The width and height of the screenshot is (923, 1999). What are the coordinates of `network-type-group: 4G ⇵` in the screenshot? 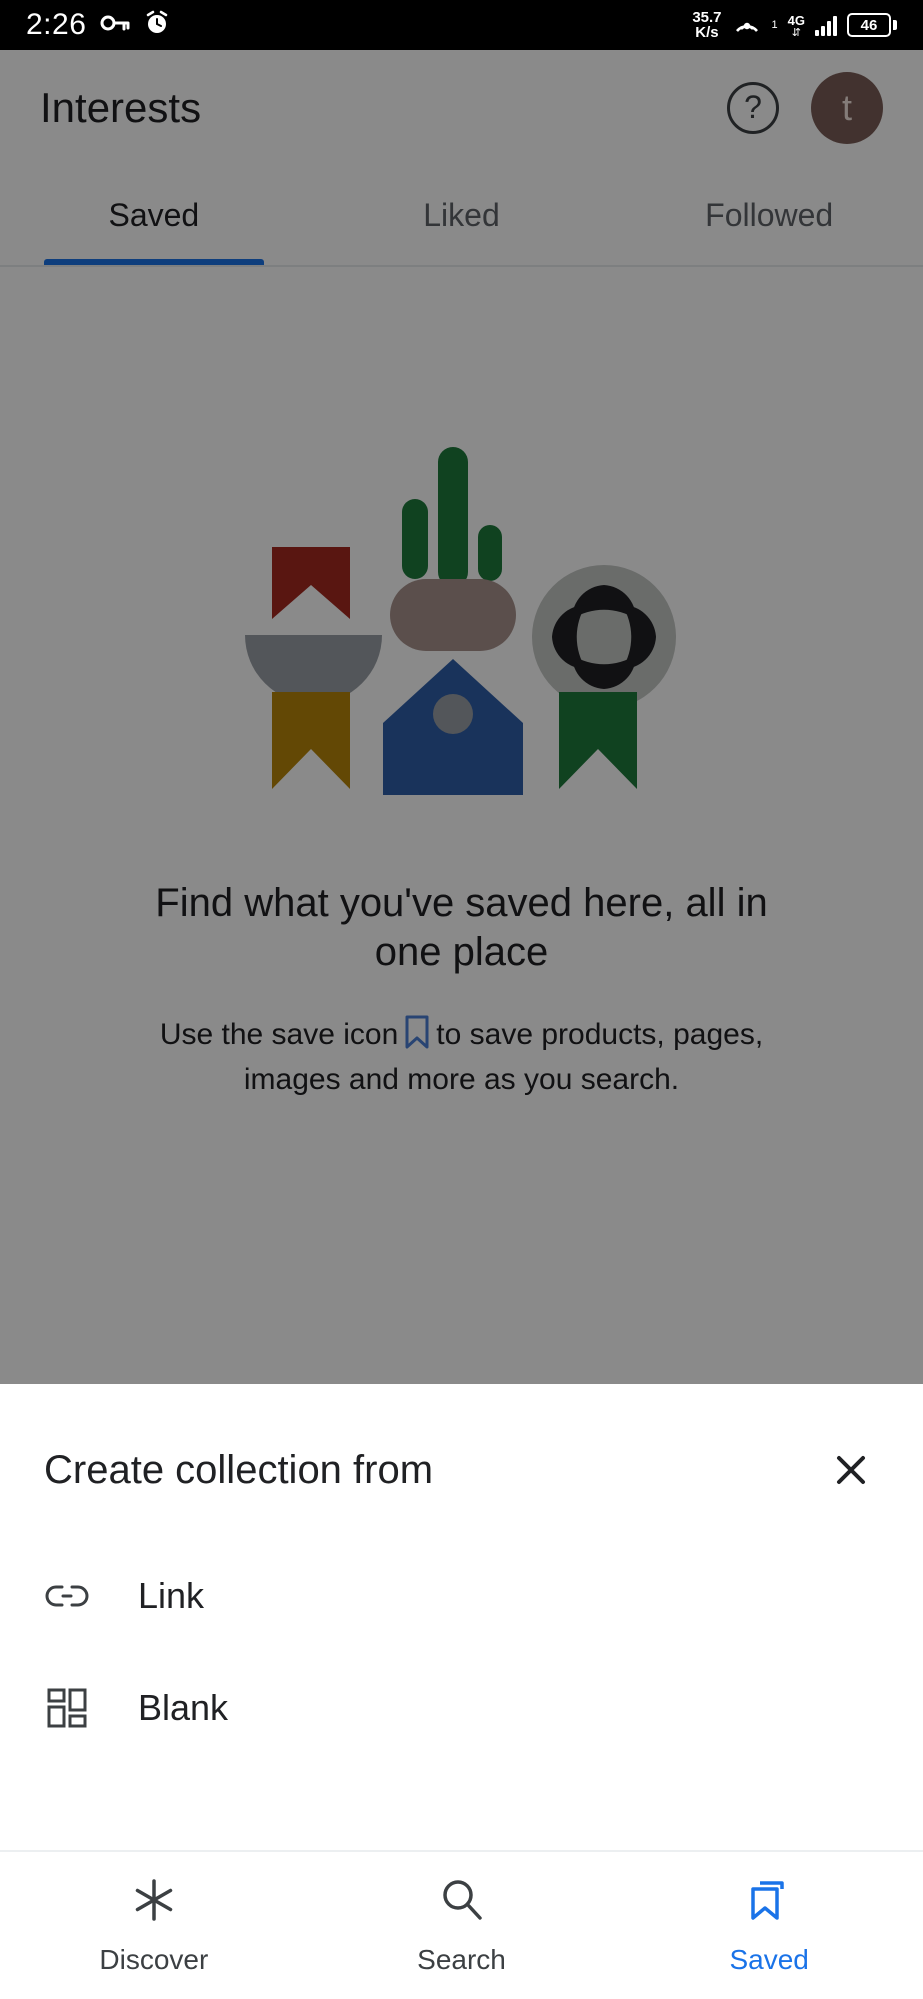 It's located at (796, 25).